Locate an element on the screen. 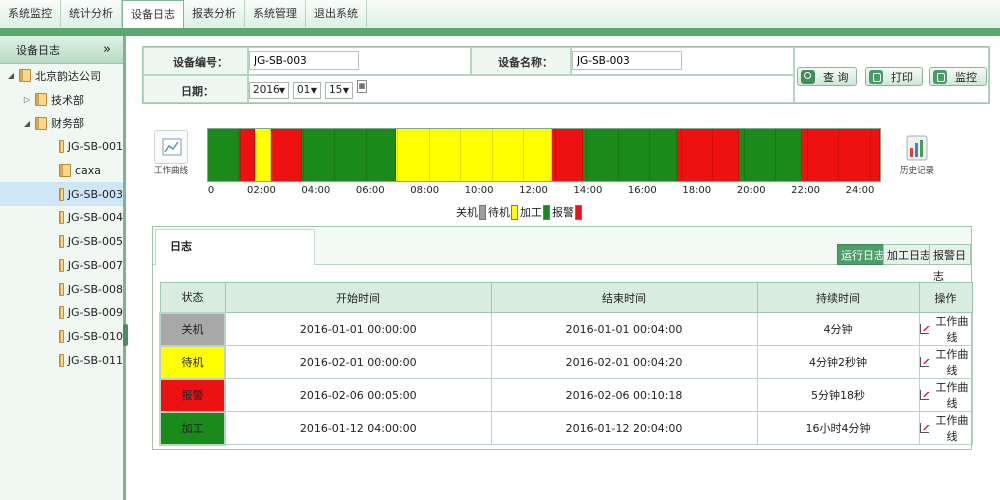 The width and height of the screenshot is (1000, 500). duration-cell: 5分钟18秒 is located at coordinates (838, 395).